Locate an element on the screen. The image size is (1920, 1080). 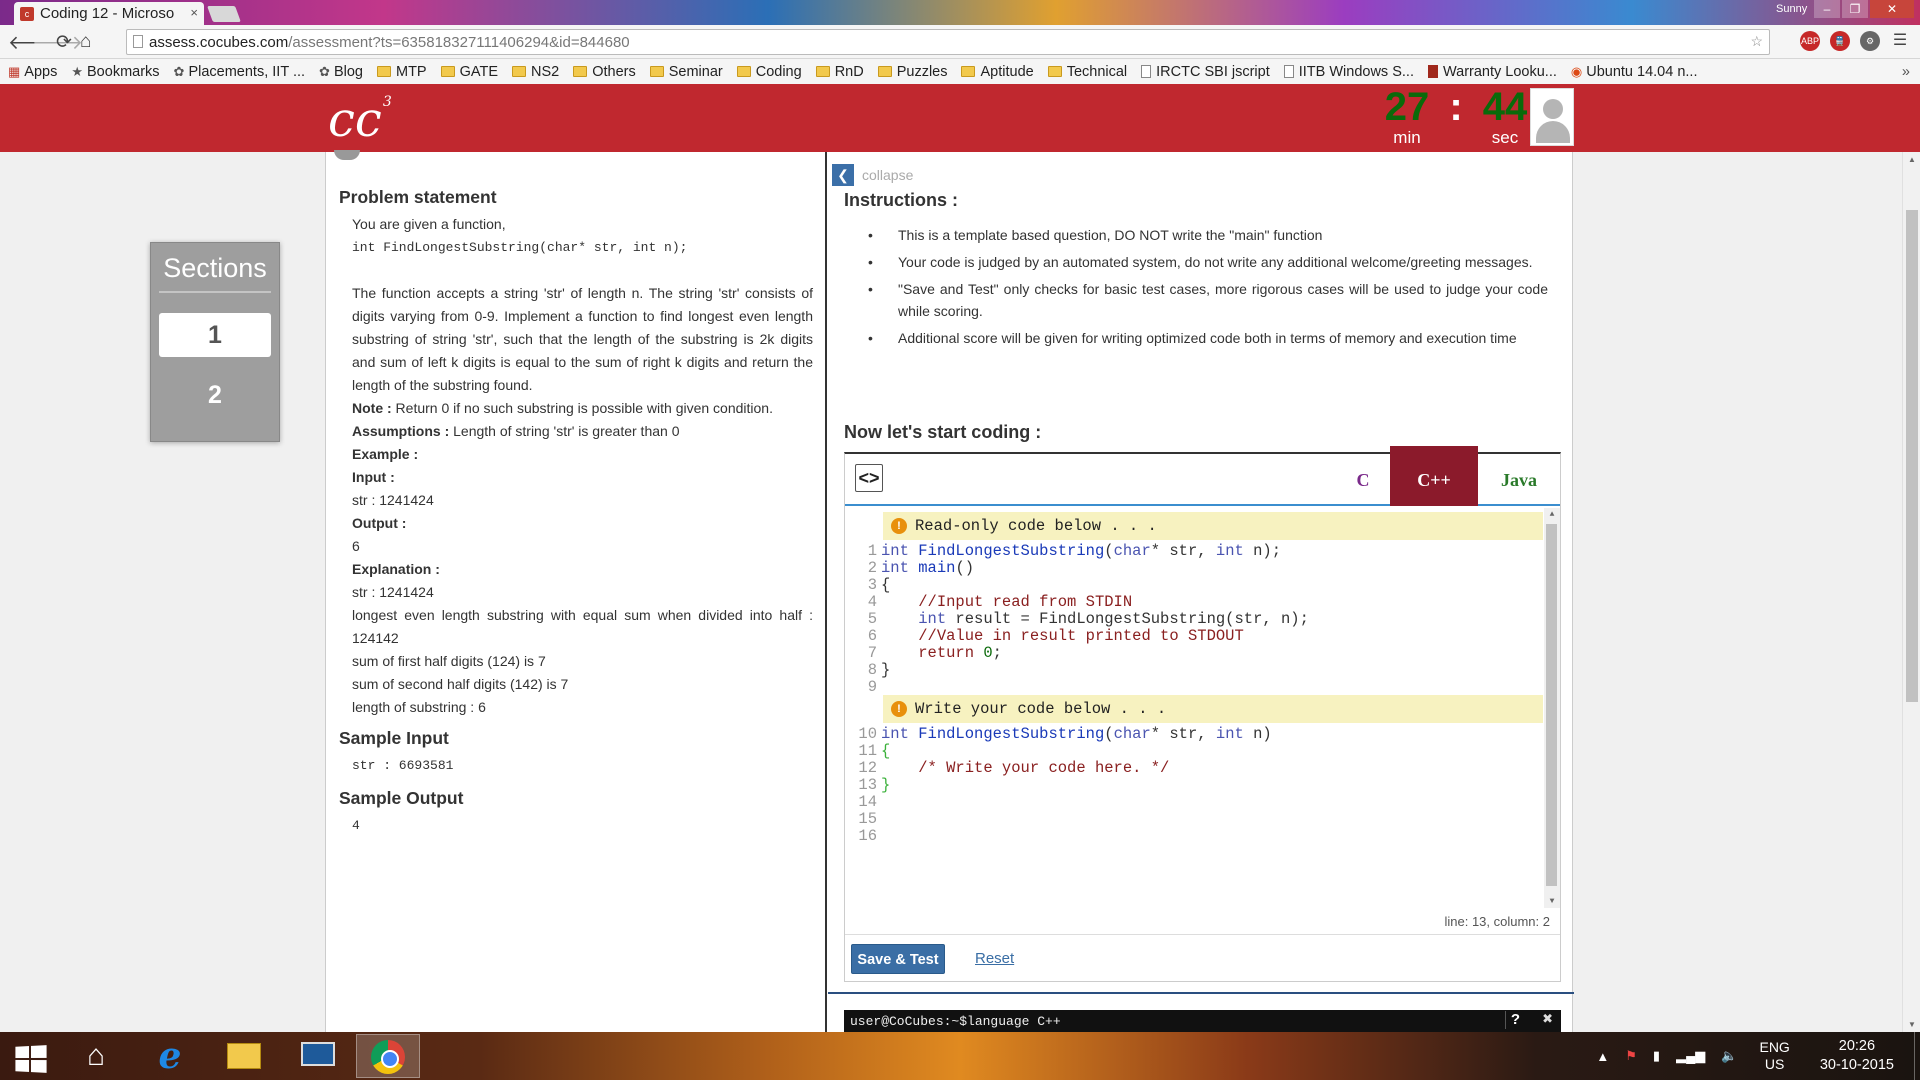
warning-icon: ! is located at coordinates (899, 709).